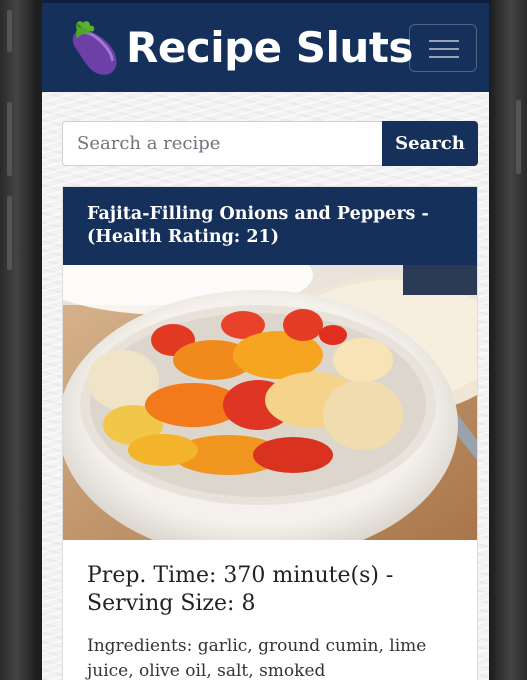 The height and width of the screenshot is (680, 527). What do you see at coordinates (9, 139) in the screenshot?
I see `volume-up-button` at bounding box center [9, 139].